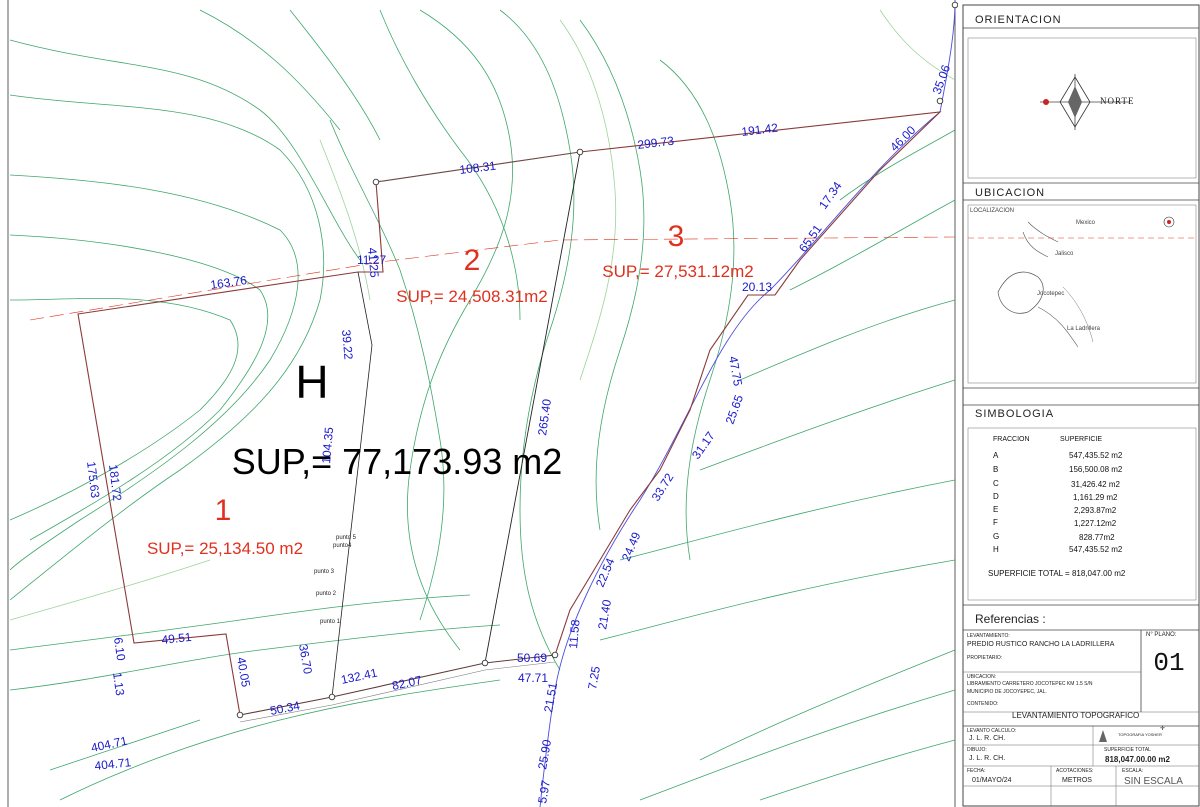 The image size is (1200, 807). I want to click on legend-fraction: G, so click(996, 536).